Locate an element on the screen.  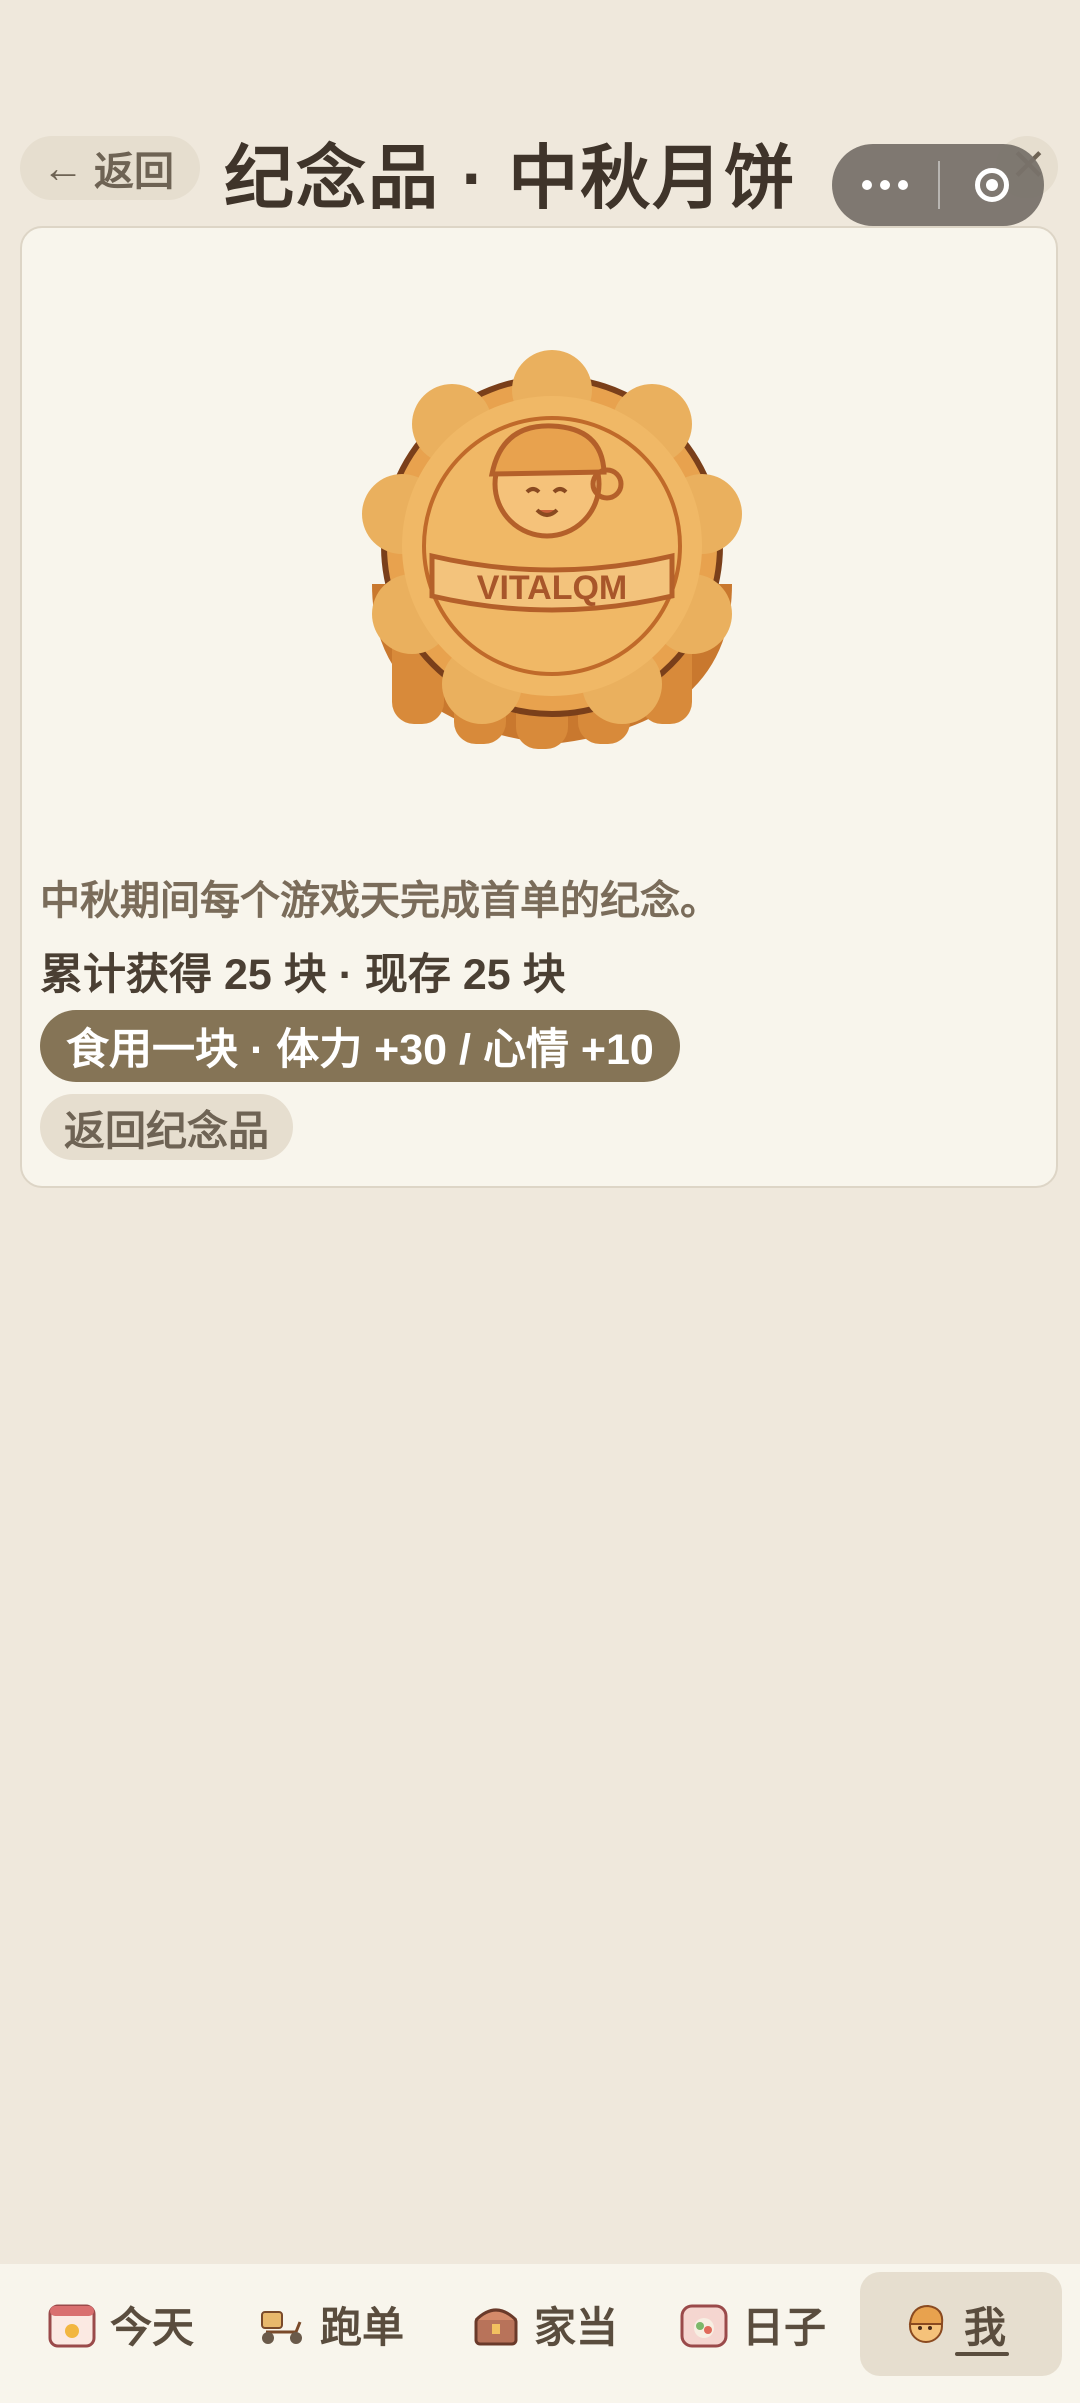
bottom-tab-bar: 今天 跑单 家当 日子 我 is located at coordinates (540, 2333).